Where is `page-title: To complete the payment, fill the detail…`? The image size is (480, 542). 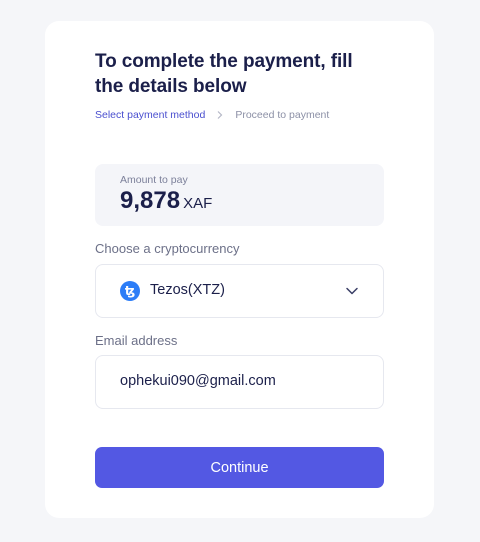
page-title: To complete the payment, fill the detail… is located at coordinates (224, 74).